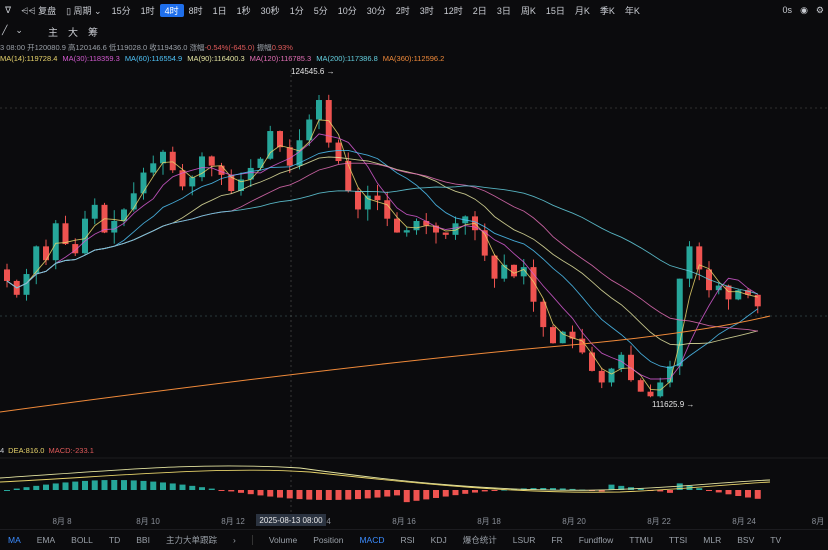  I want to click on x-axis-label: 8月 10, so click(148, 521).